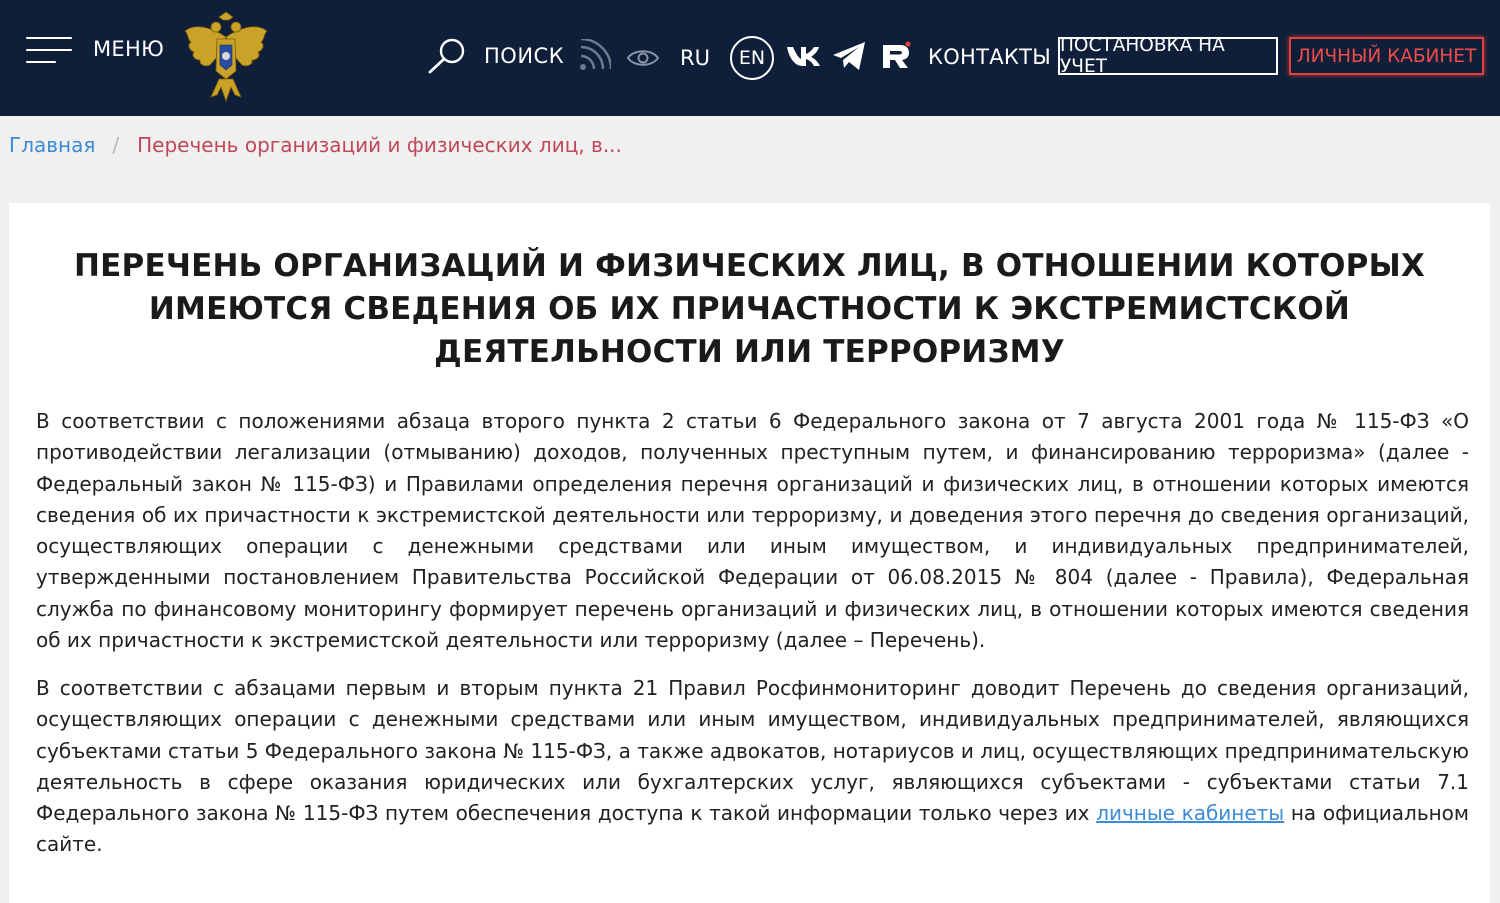  Describe the element at coordinates (989, 57) in the screenshot. I see `contacts-link: КОНТАКТЫ` at that location.